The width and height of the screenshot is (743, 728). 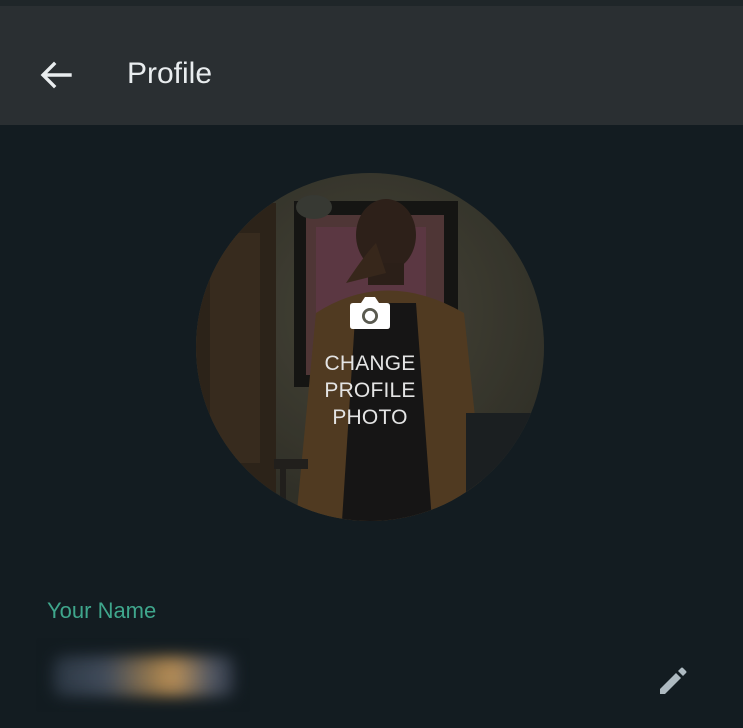 I want to click on arrow-left-icon, so click(x=56, y=75).